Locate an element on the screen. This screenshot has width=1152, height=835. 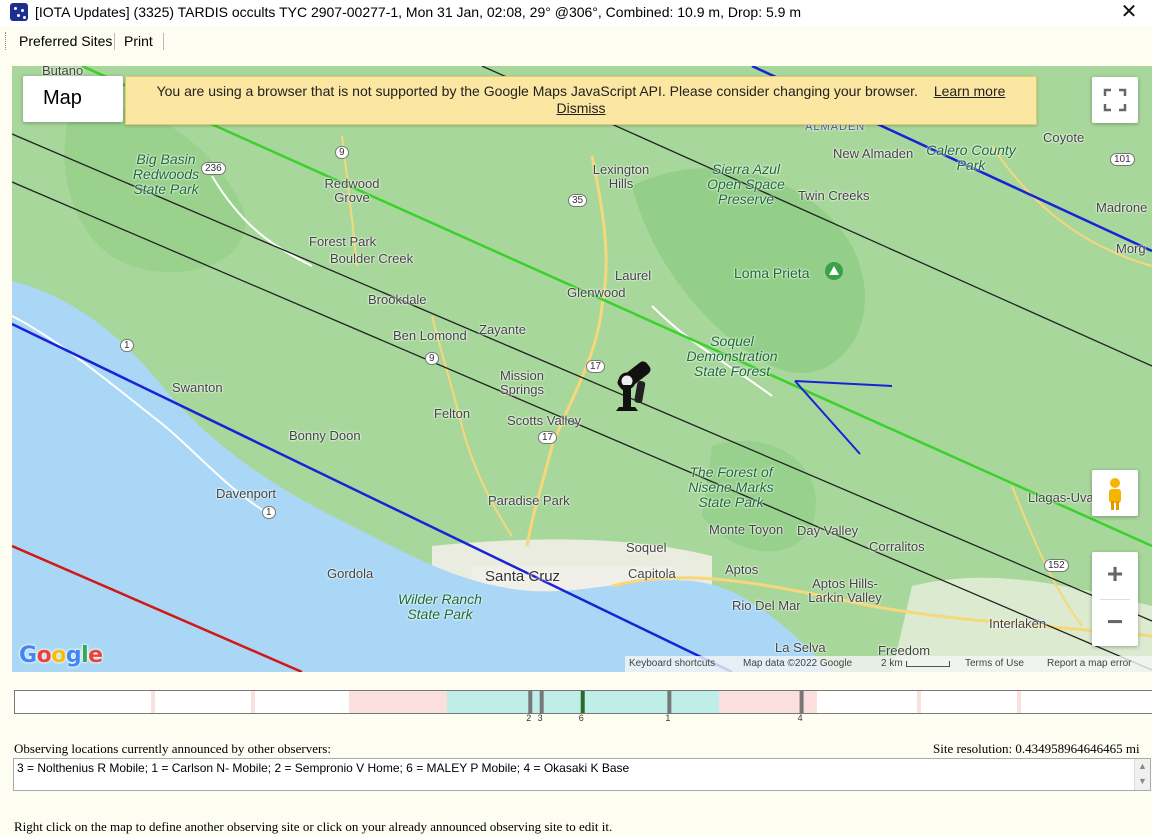
observer-marker-label: 3 is located at coordinates (540, 718).